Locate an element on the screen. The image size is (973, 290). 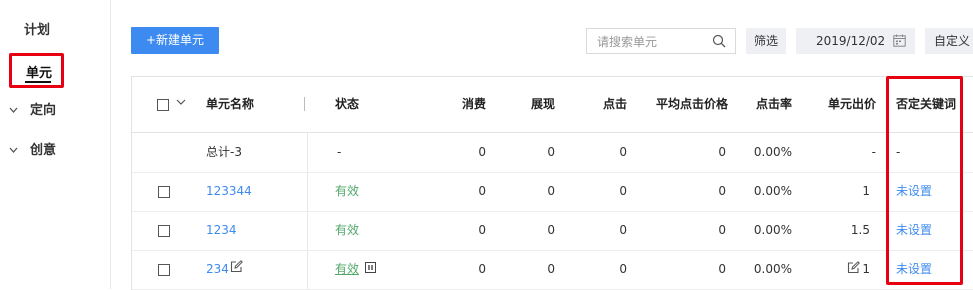
search-icon is located at coordinates (719, 41).